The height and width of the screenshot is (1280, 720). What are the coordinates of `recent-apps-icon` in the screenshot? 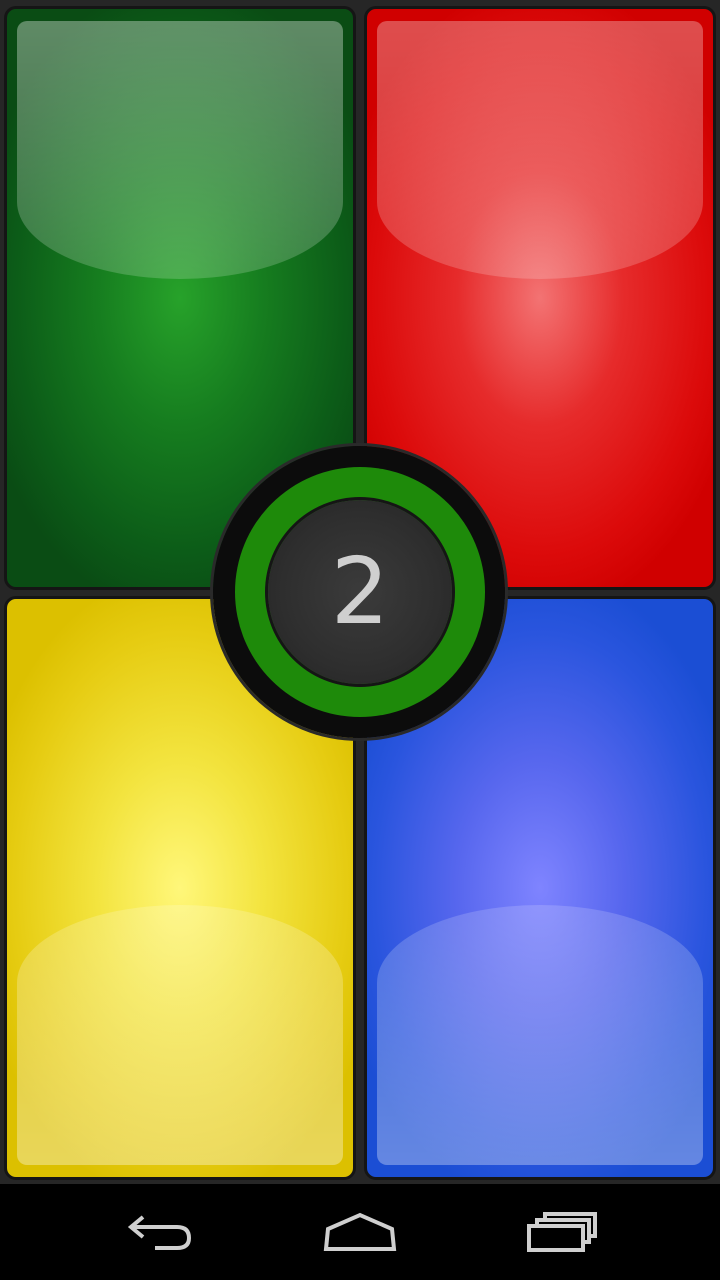 It's located at (562, 1232).